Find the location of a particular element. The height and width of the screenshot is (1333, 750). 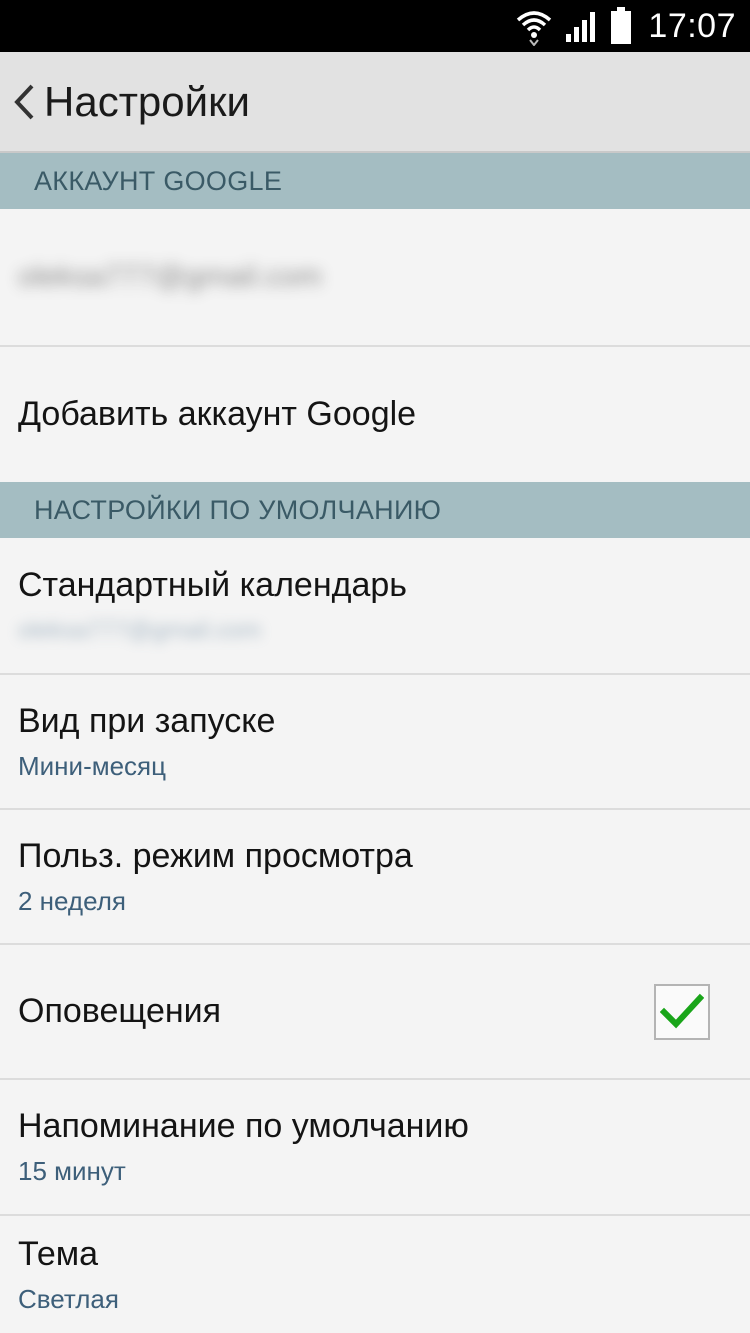

battery-icon is located at coordinates (621, 26).